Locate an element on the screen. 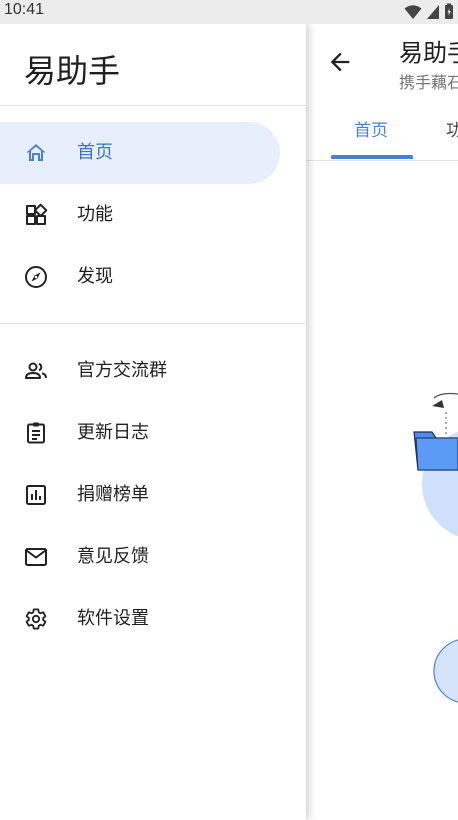  chart-icon is located at coordinates (36, 495).